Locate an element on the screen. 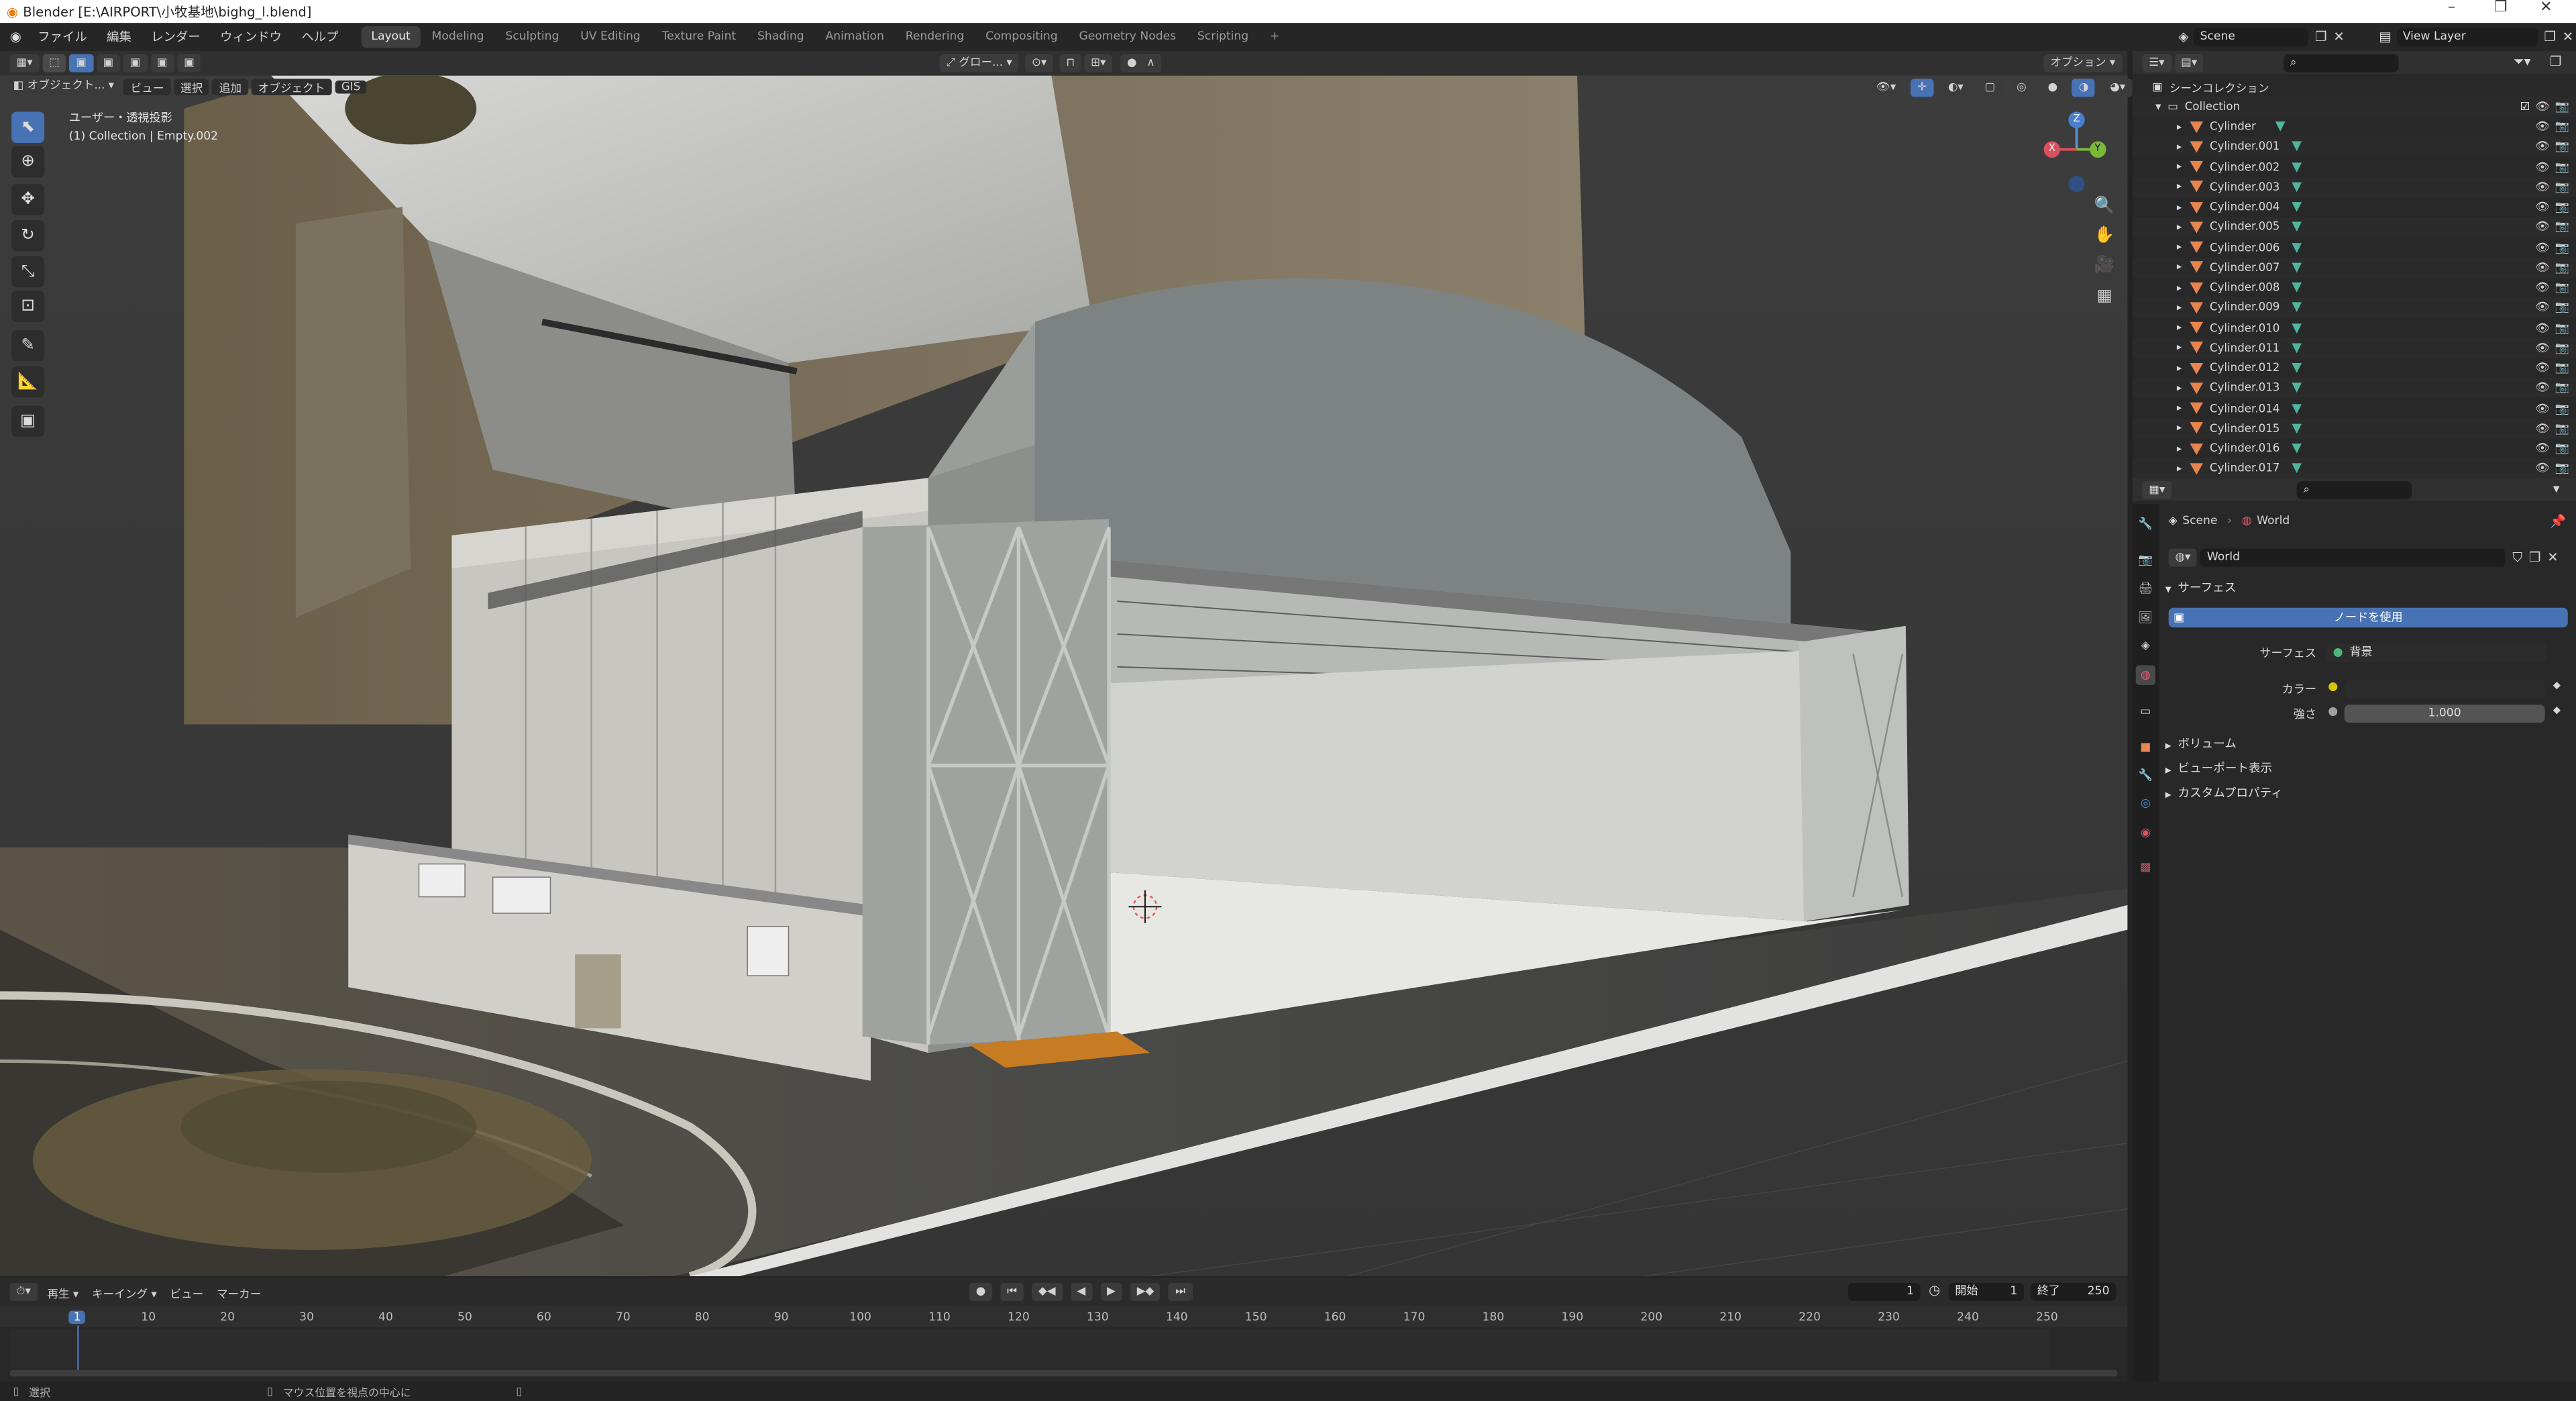 The width and height of the screenshot is (2576, 1401). select-mode-intersect-icon: ▣ is located at coordinates (189, 63).